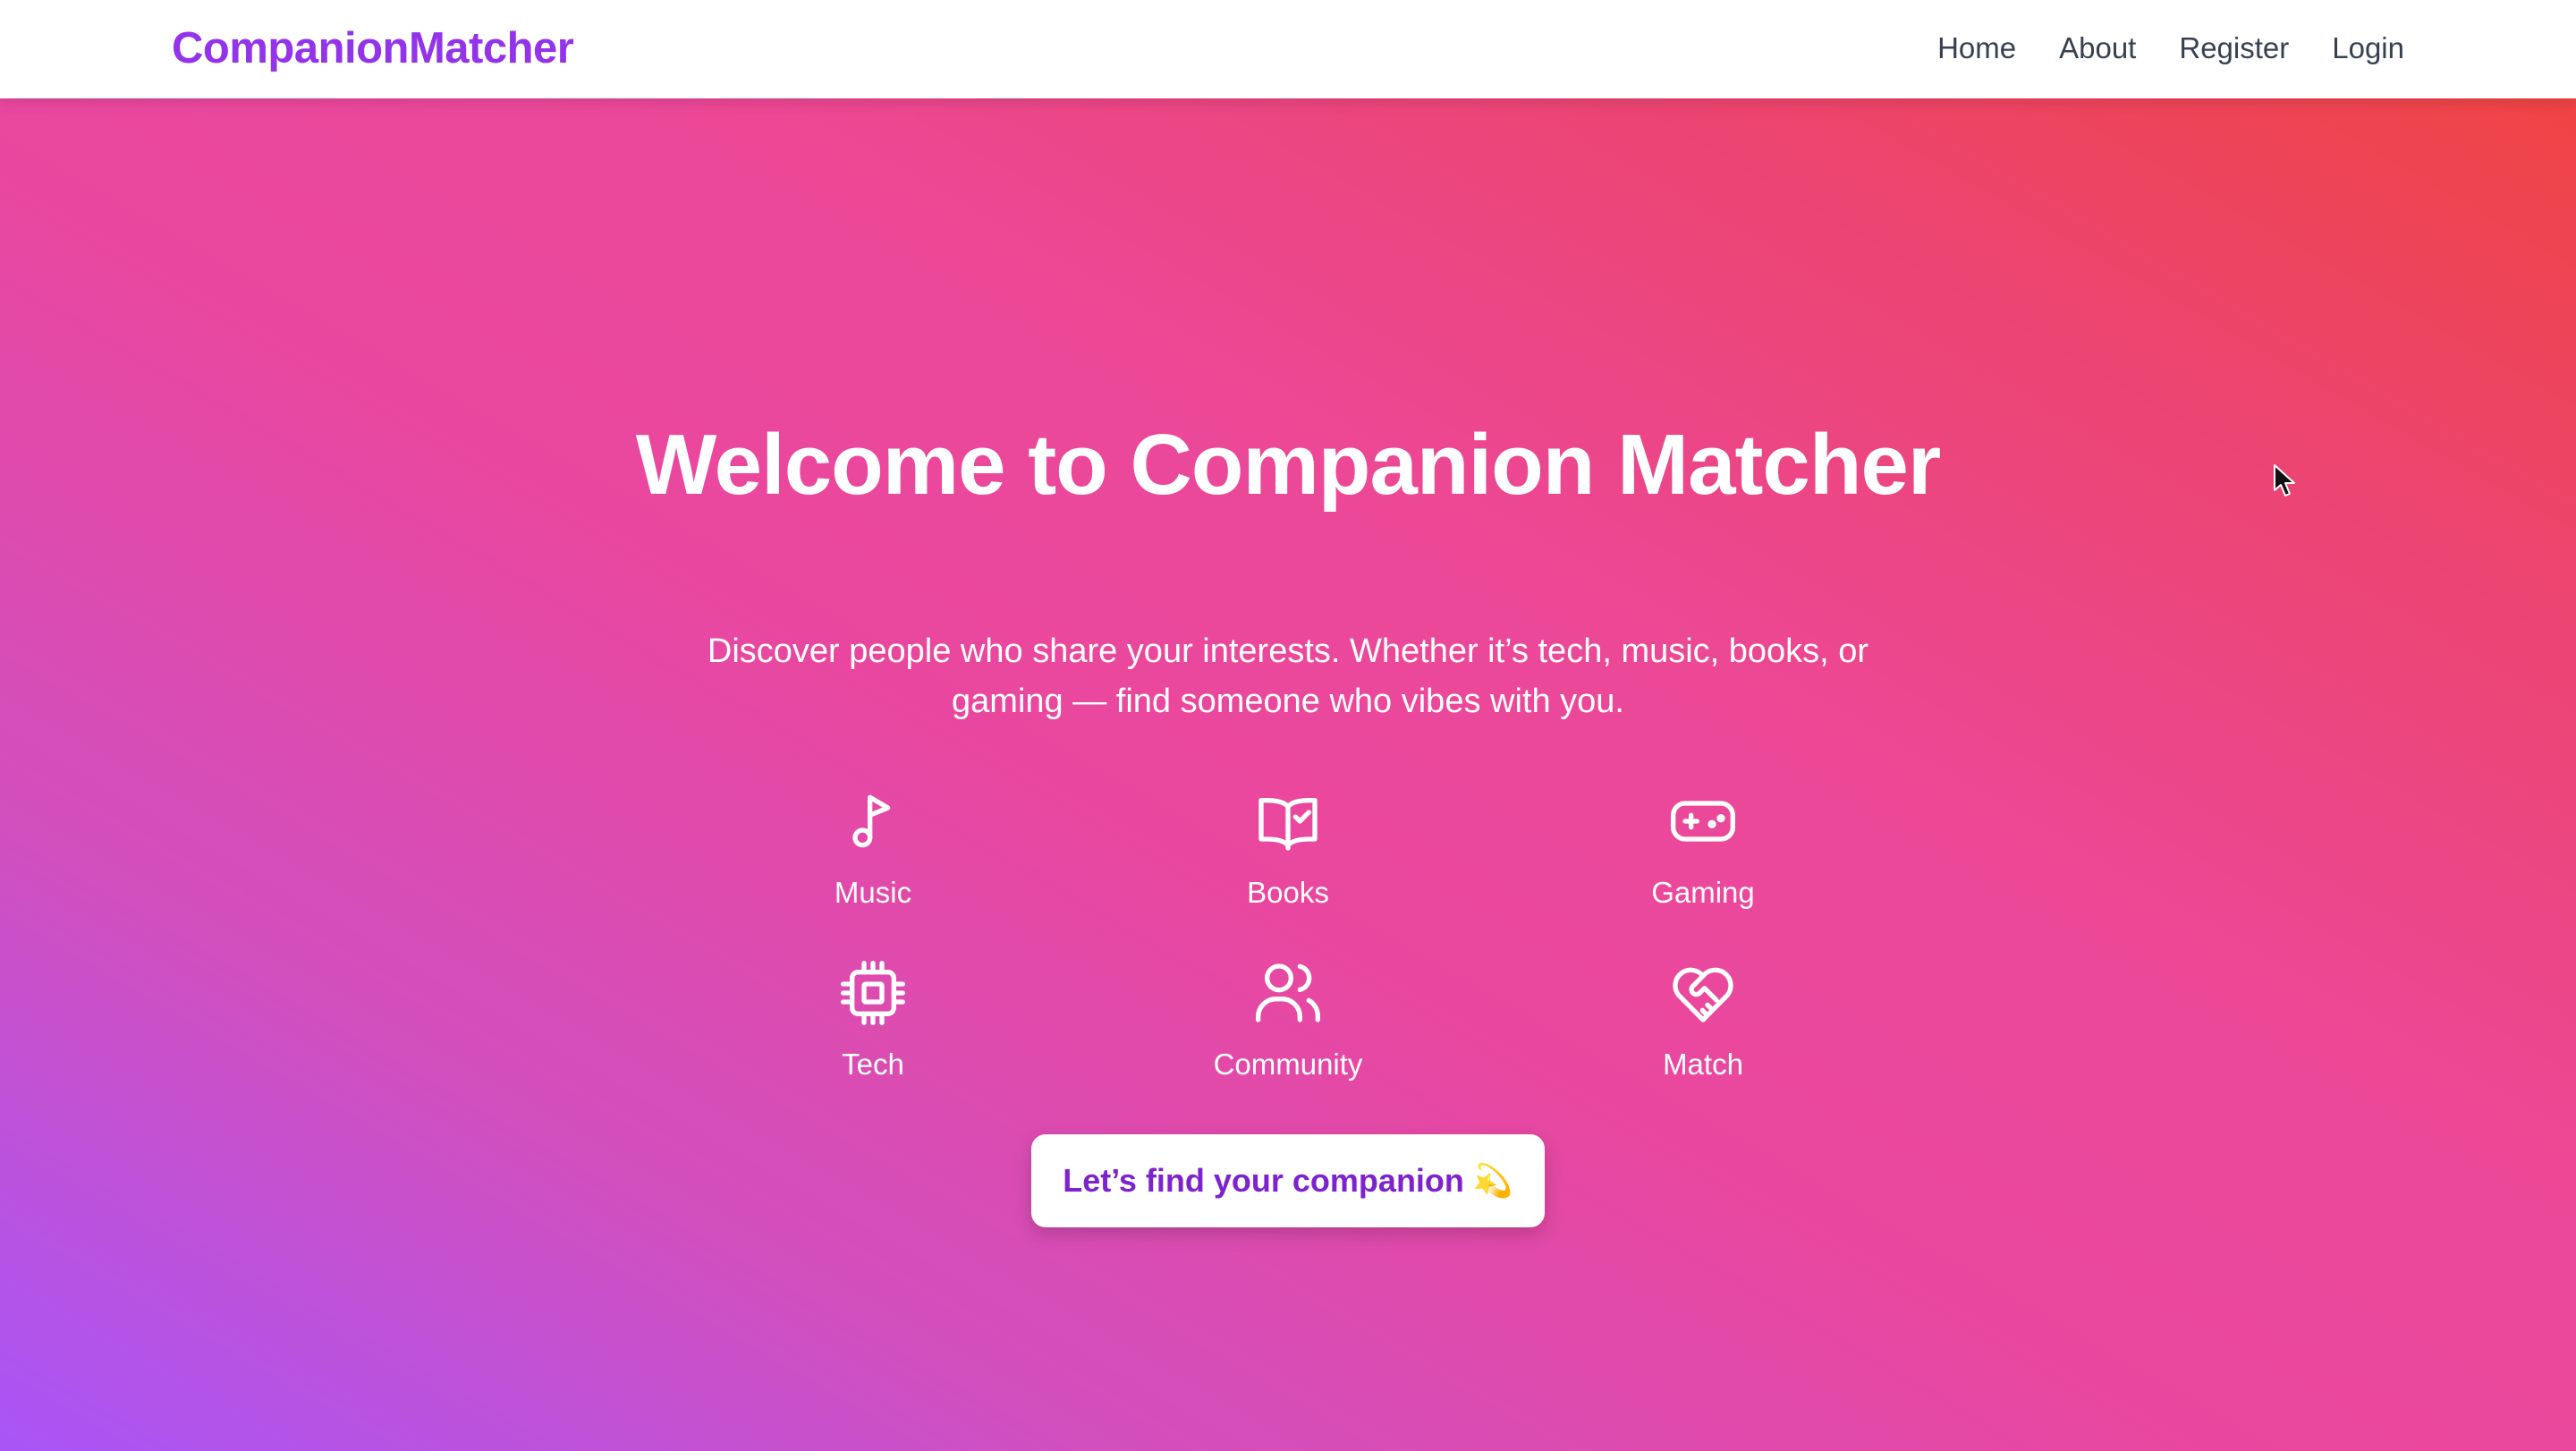 This screenshot has width=2576, height=1451. I want to click on interest-label: Gaming, so click(1703, 892).